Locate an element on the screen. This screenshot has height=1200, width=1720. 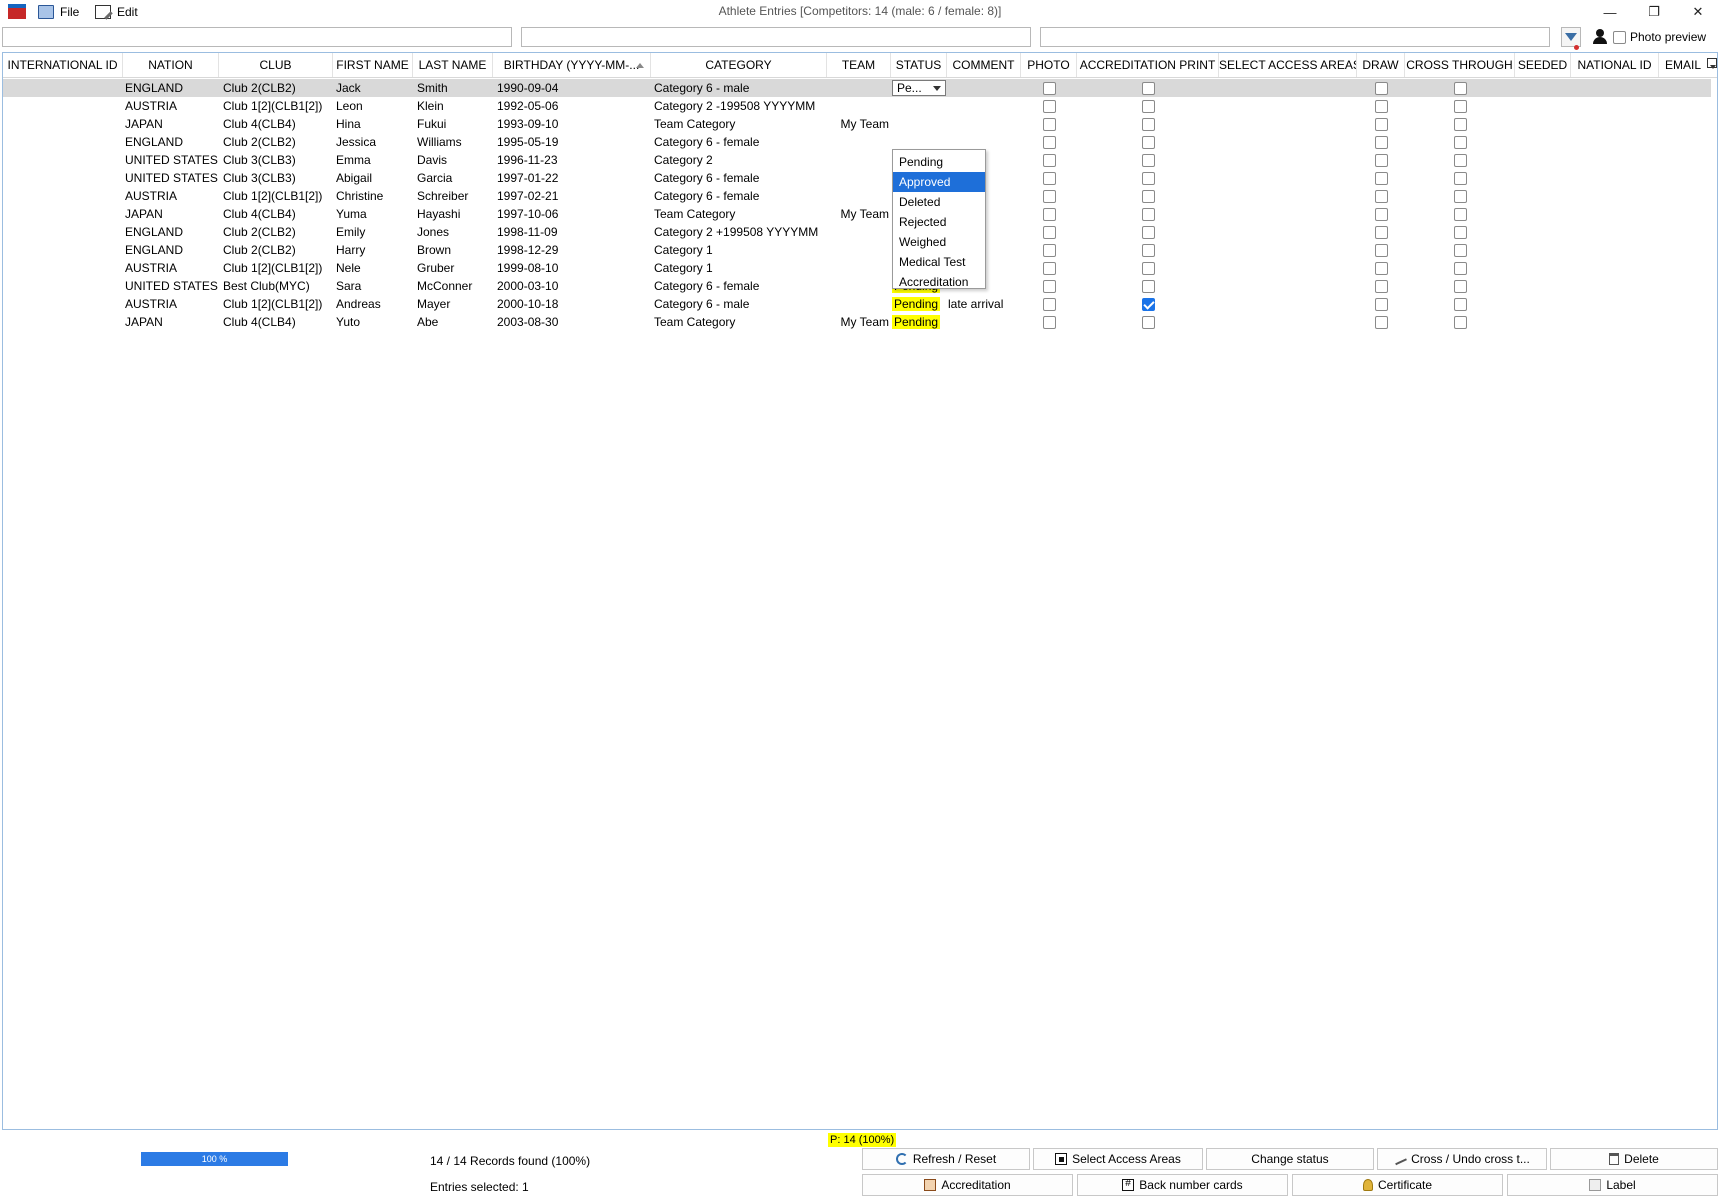
refresh-reset-button: Refresh / Reset is located at coordinates (946, 1159).